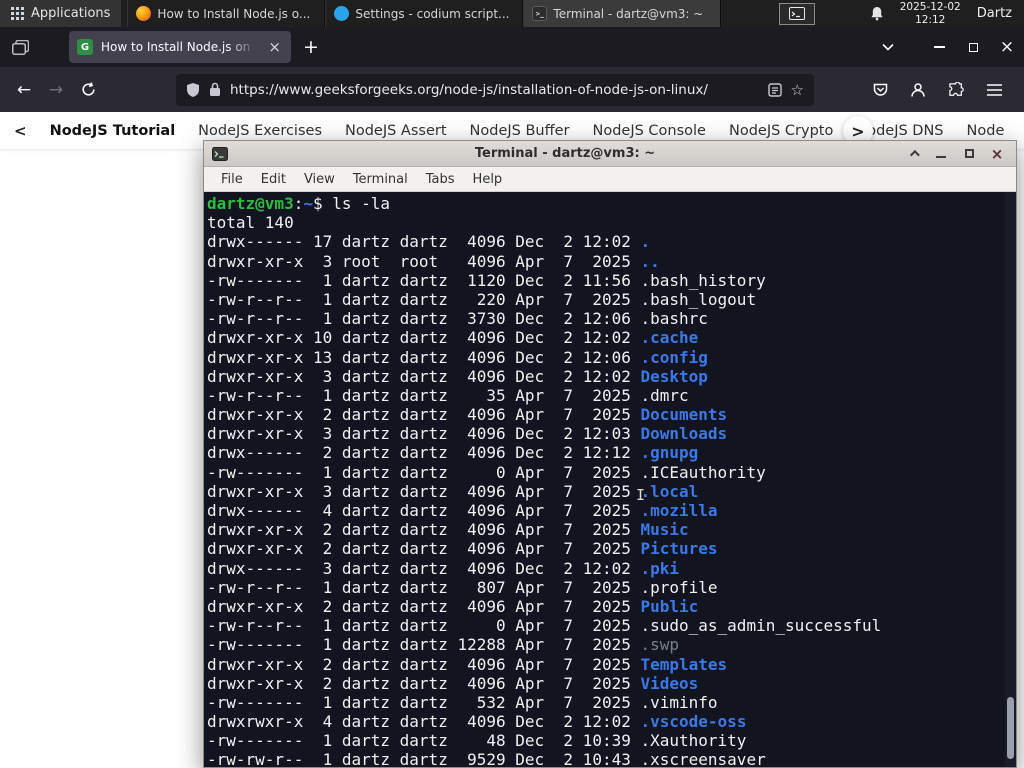  What do you see at coordinates (113, 131) in the screenshot?
I see `gfg-nav-link: NodeJS Tutorial` at bounding box center [113, 131].